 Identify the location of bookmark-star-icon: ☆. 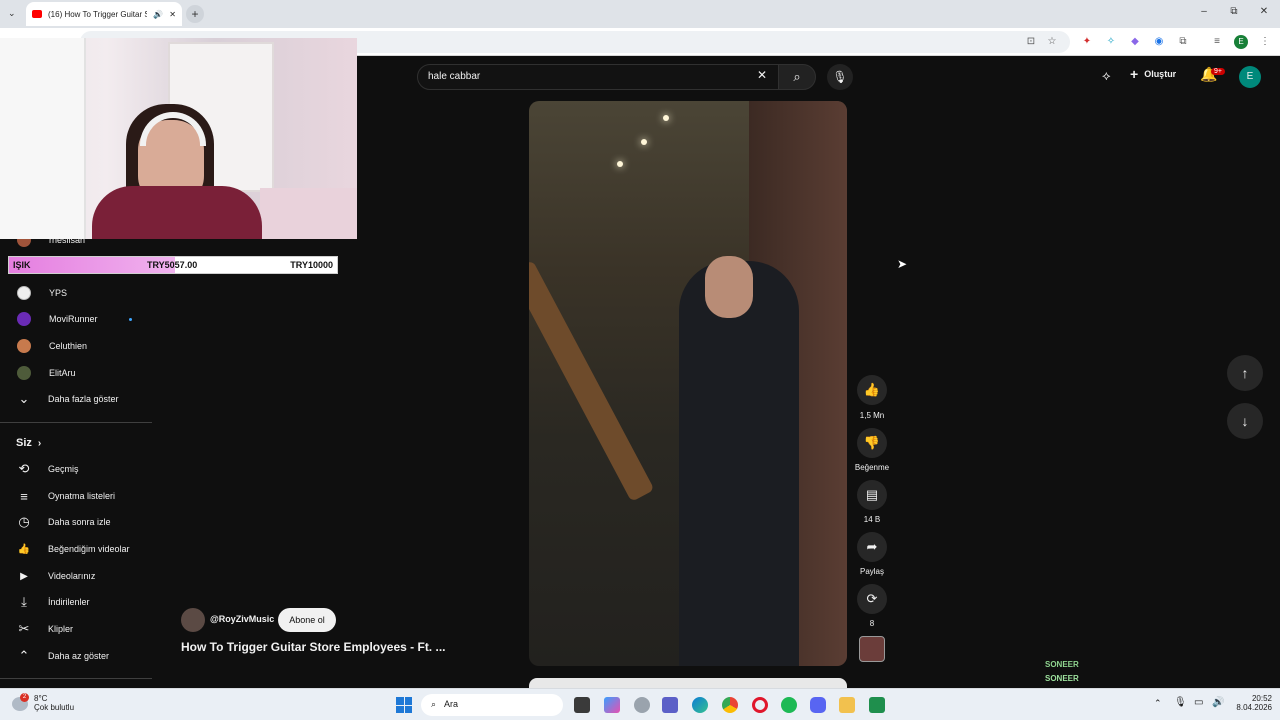
(1052, 42).